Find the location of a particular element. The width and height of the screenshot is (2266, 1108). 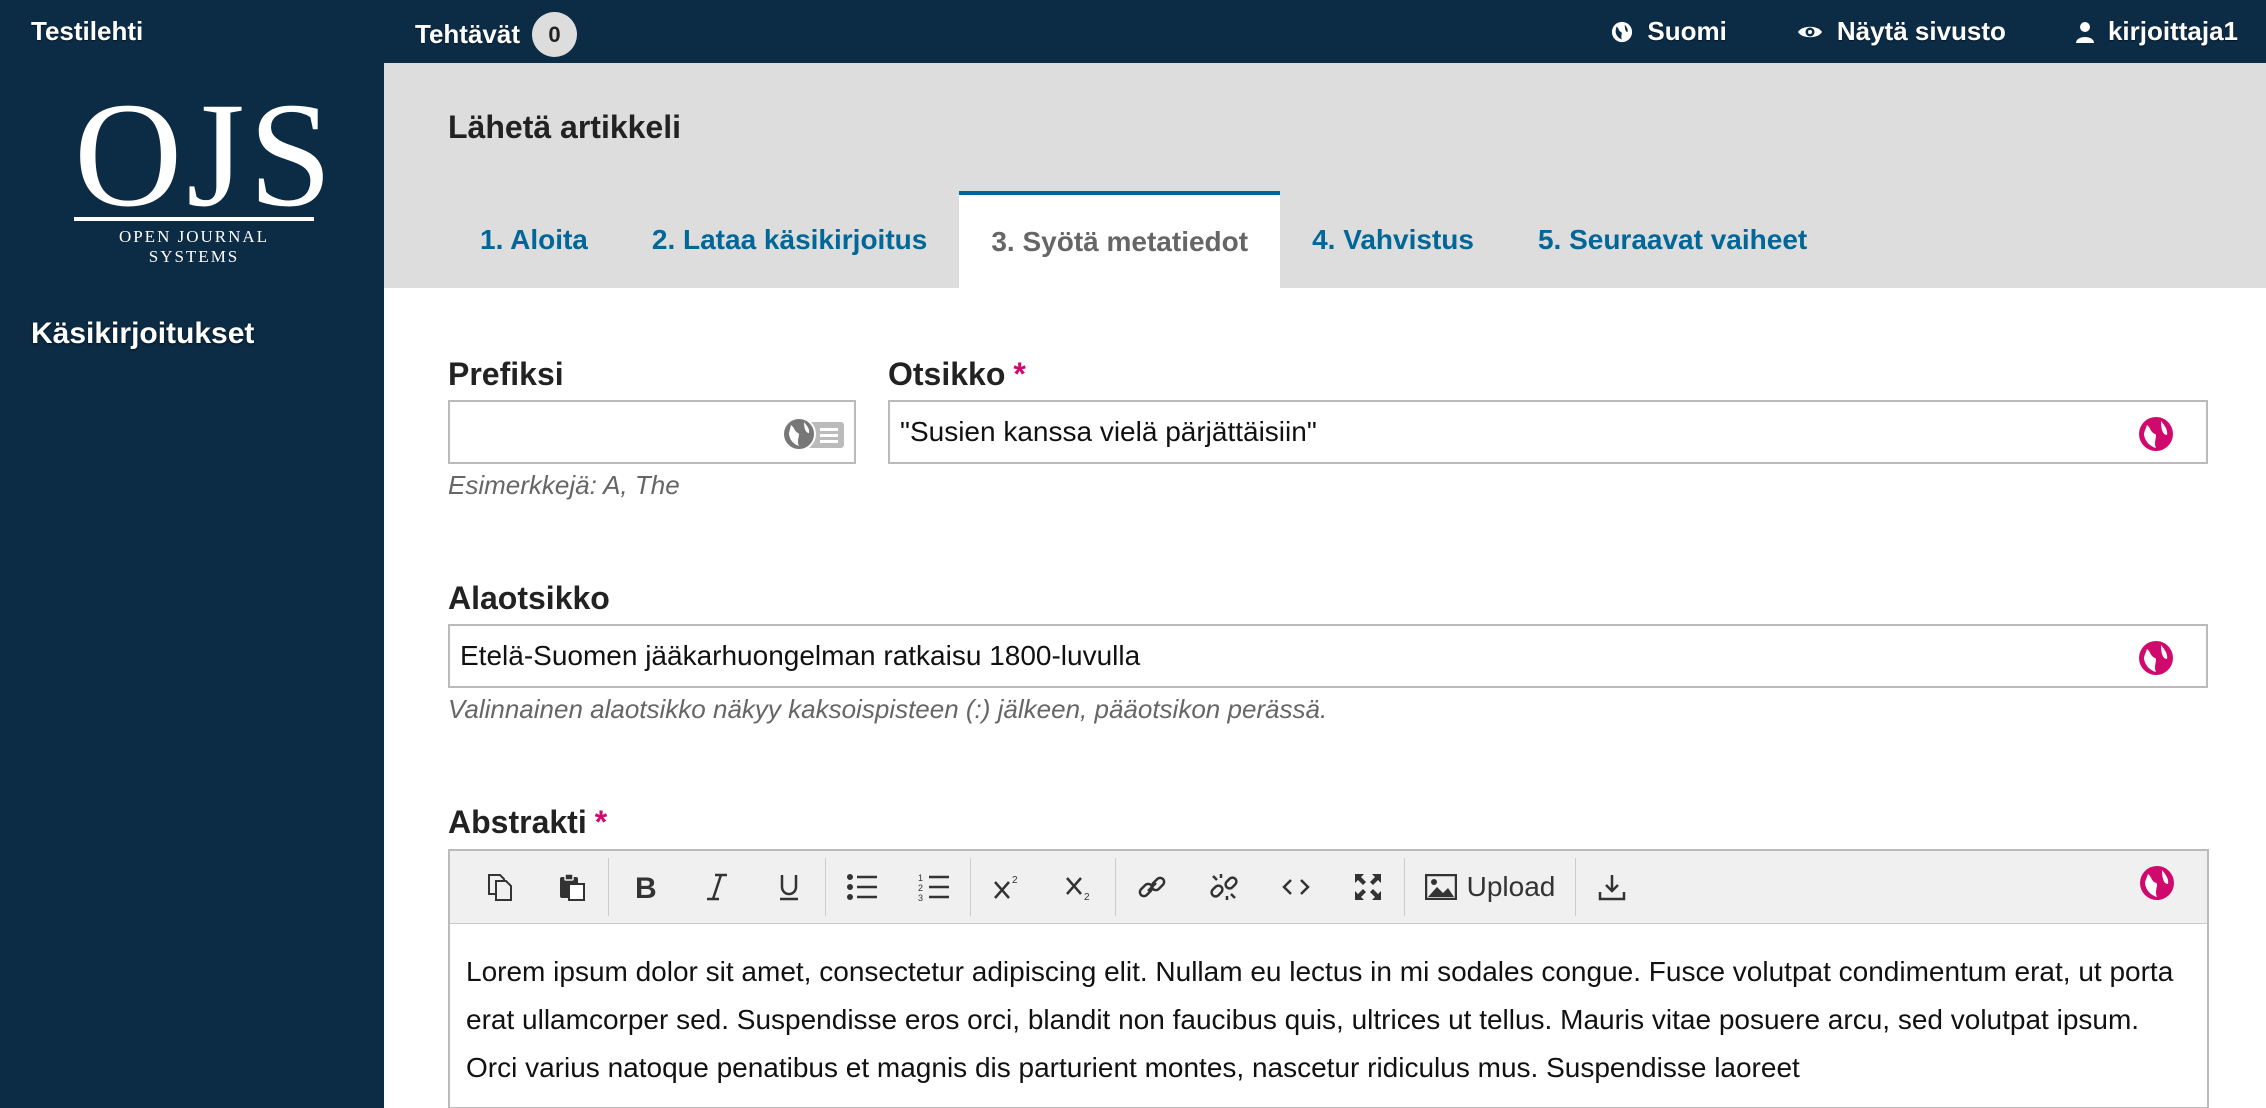

link-icon is located at coordinates (1152, 887).